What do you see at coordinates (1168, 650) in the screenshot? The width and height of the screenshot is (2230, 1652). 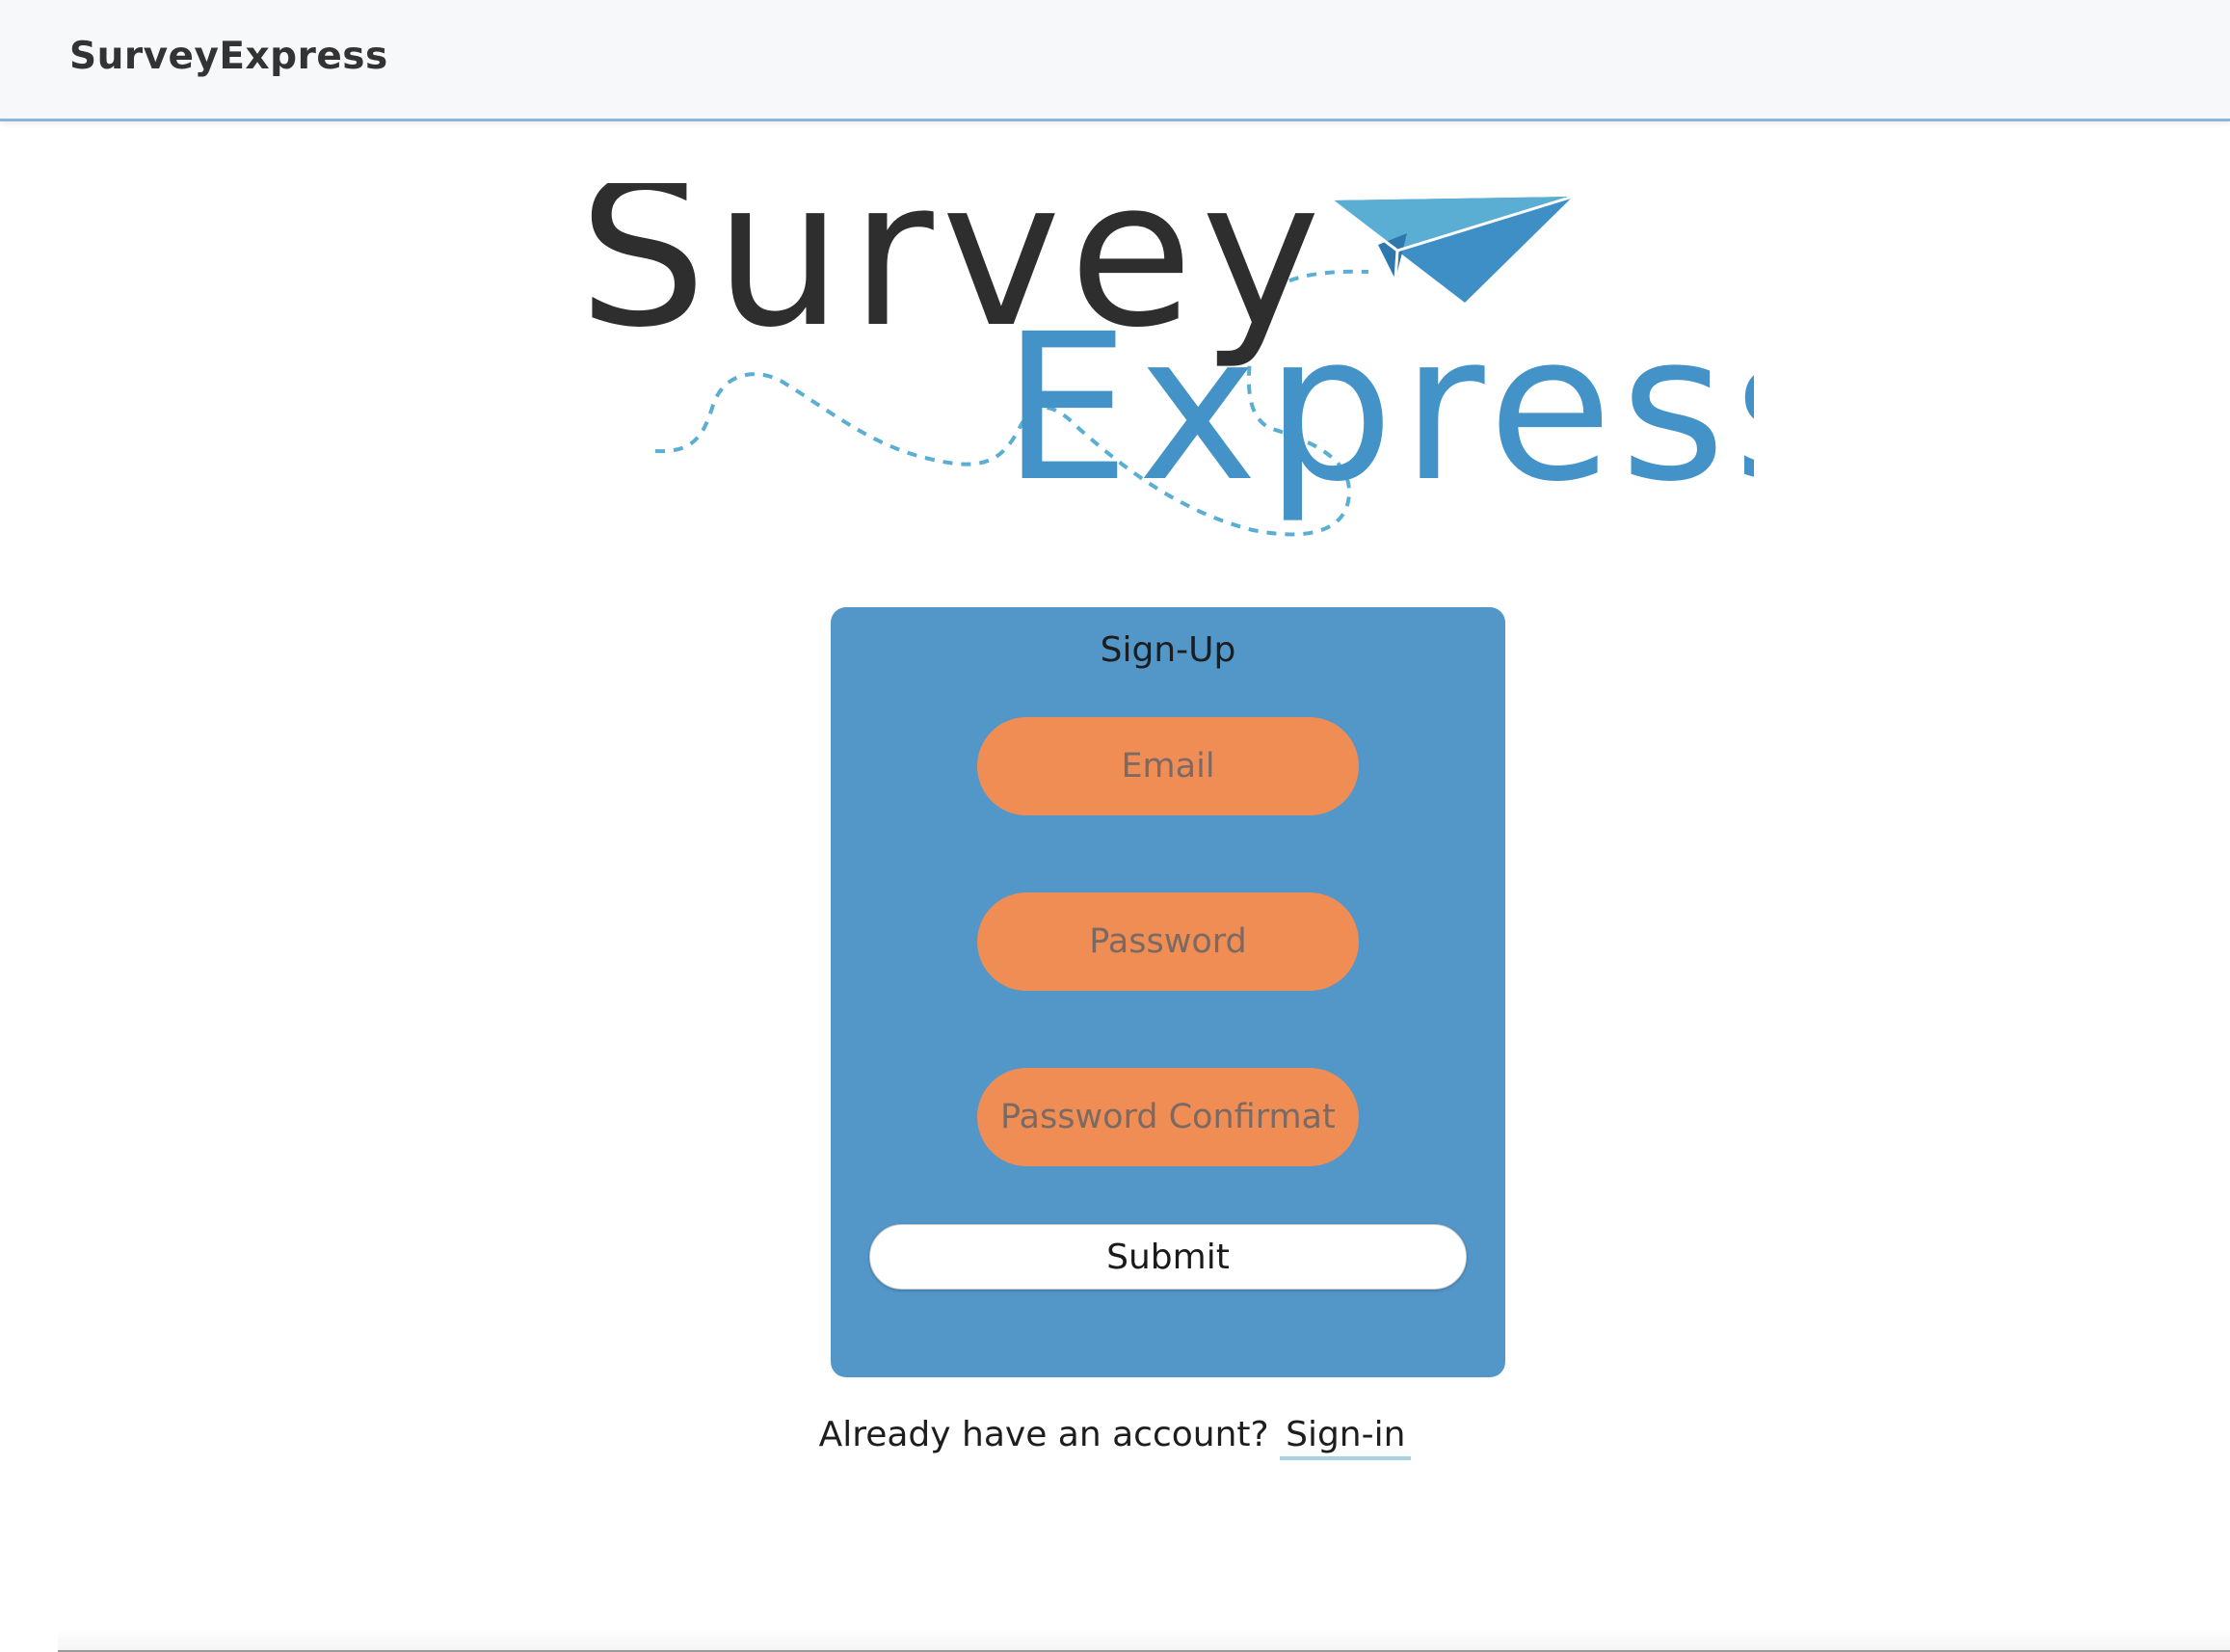 I see `signup-title: Sign-Up` at bounding box center [1168, 650].